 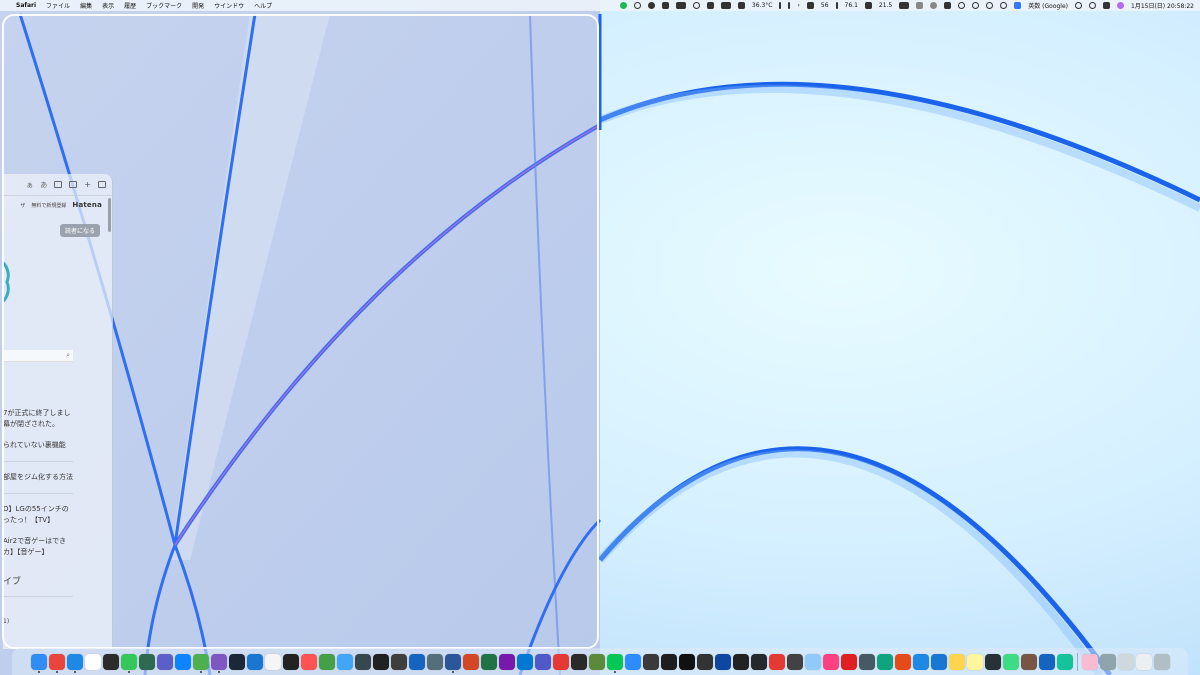 I want to click on dock-jetbrains-icon, so click(x=830, y=661).